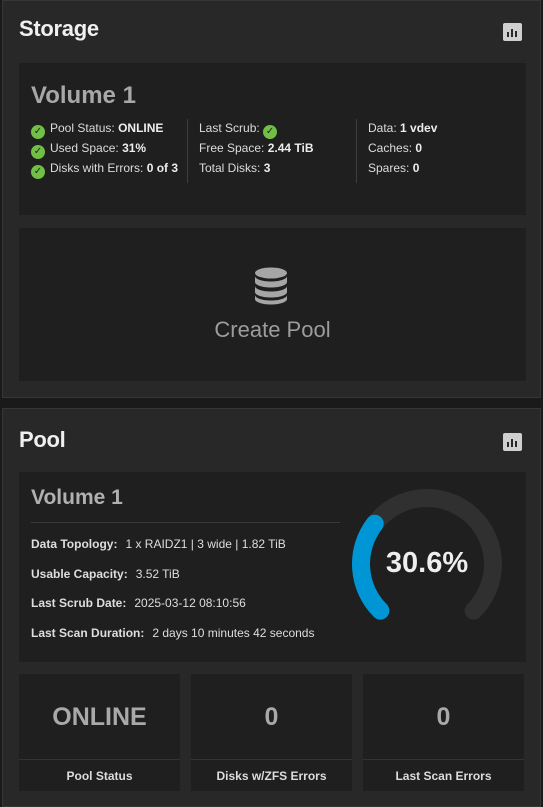 The image size is (543, 807). I want to click on usage-percent: 30.6%, so click(427, 563).